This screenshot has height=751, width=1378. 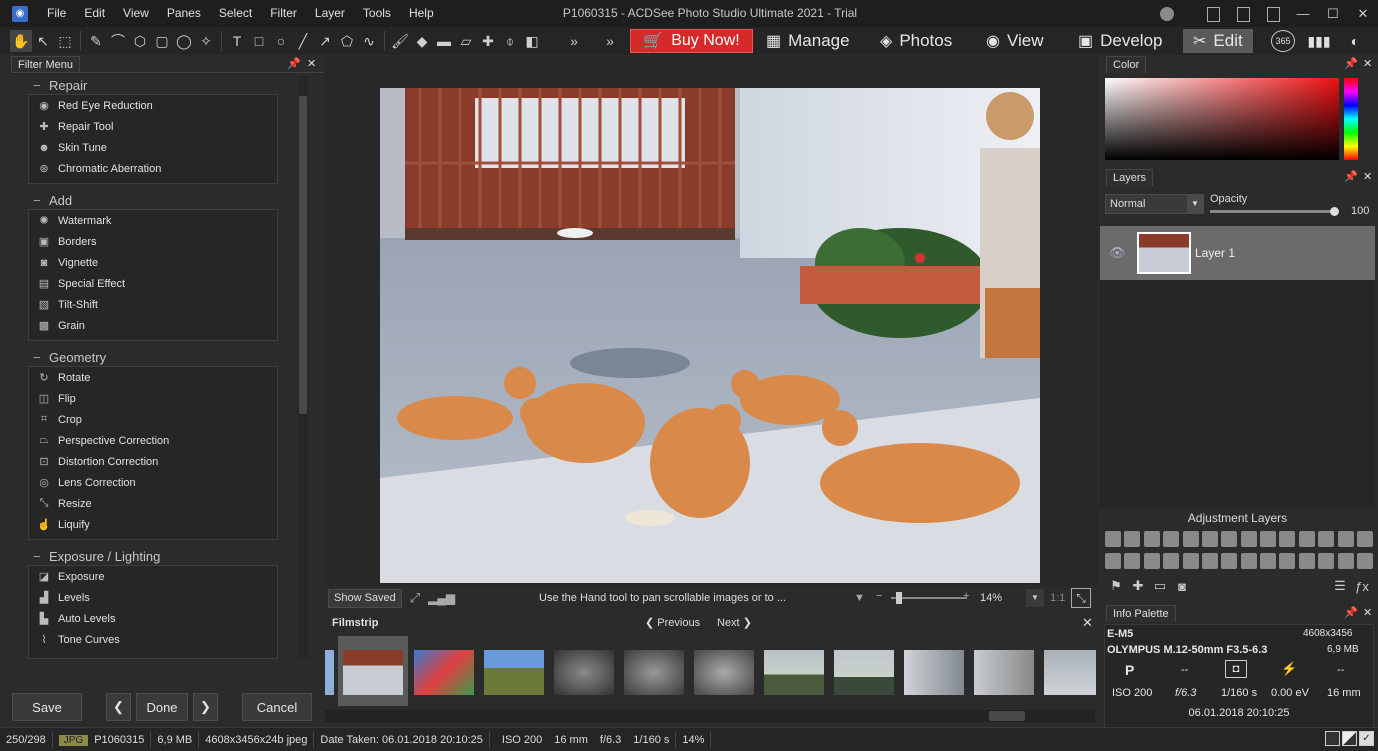 What do you see at coordinates (140, 41) in the screenshot?
I see `polygon-select-icon: ⬡` at bounding box center [140, 41].